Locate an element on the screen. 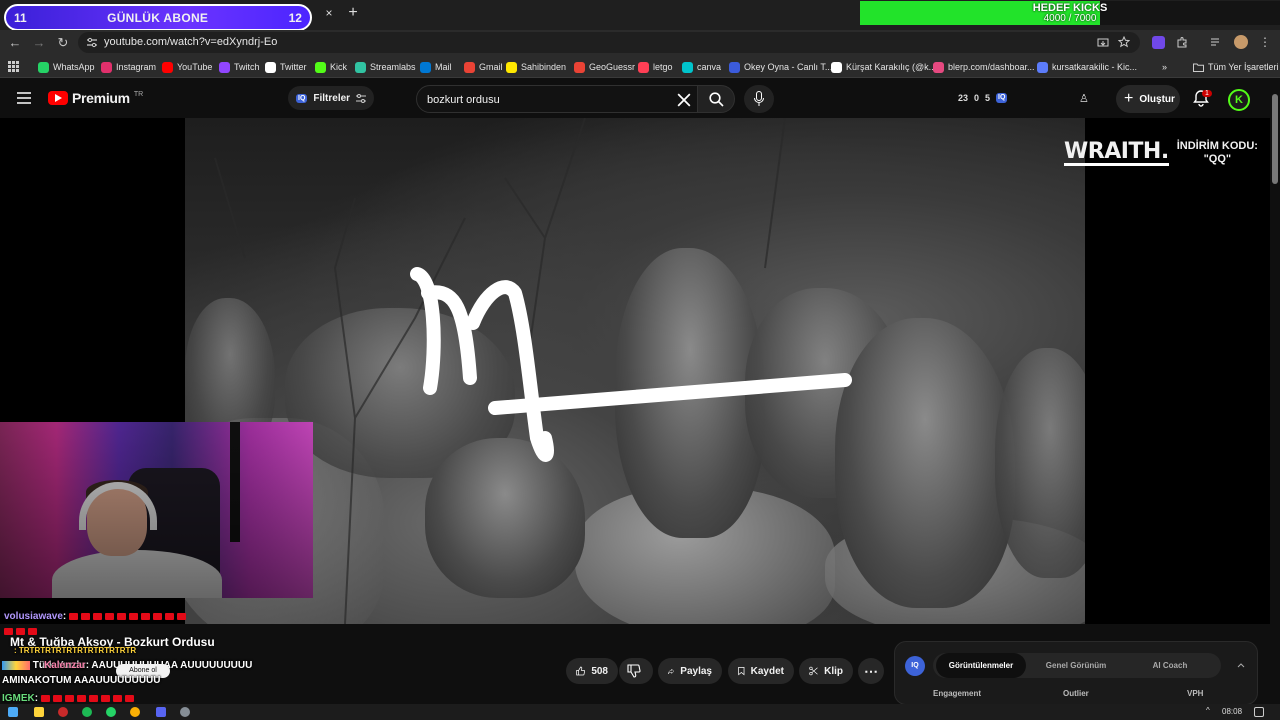 The width and height of the screenshot is (1280, 720). spotify-icon is located at coordinates (87, 712).